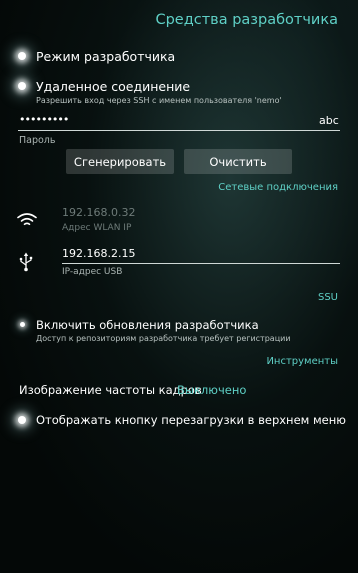  Describe the element at coordinates (26, 262) in the screenshot. I see `usb-icon` at that location.